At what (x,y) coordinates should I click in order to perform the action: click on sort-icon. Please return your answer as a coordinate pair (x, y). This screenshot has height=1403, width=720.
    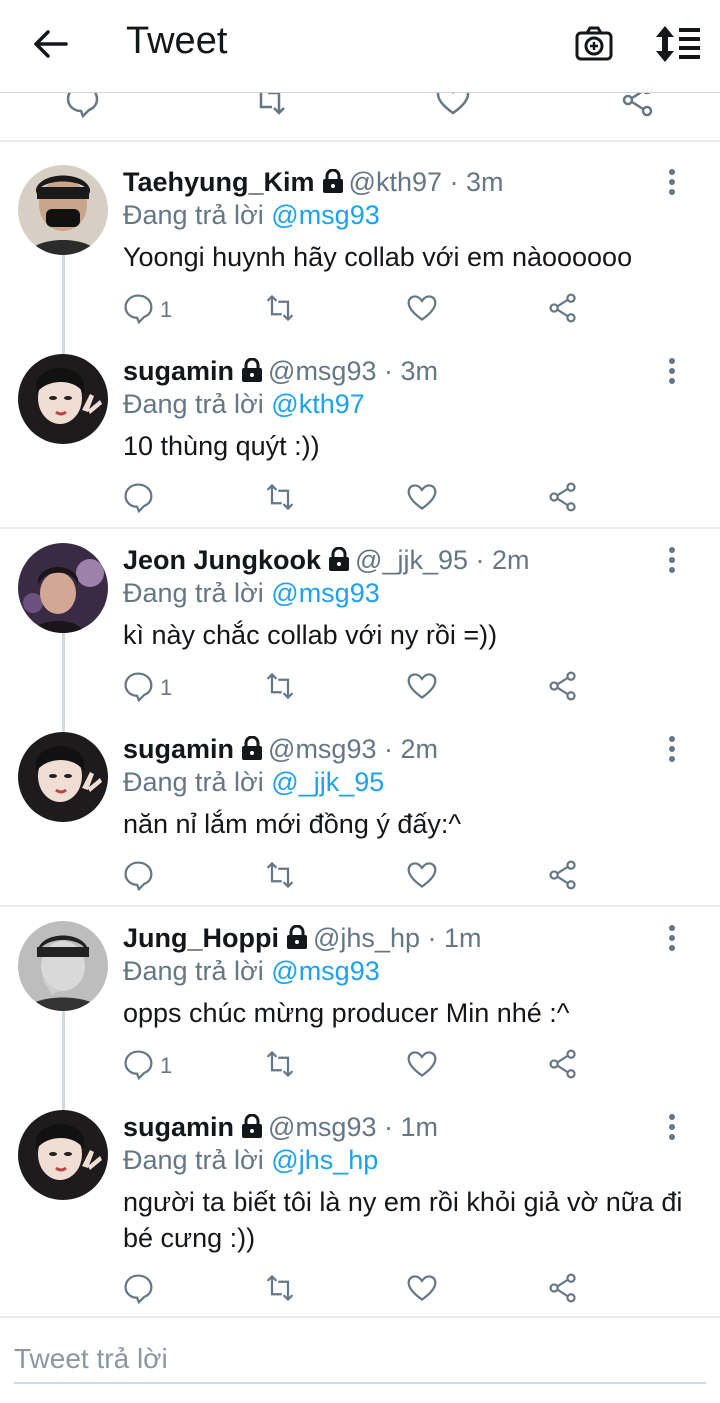
    Looking at the image, I should click on (678, 44).